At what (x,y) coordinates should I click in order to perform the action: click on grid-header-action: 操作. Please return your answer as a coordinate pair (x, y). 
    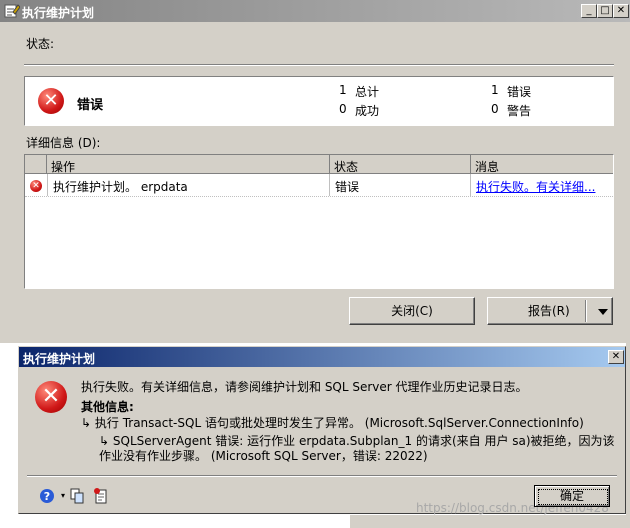
    Looking at the image, I should click on (188, 164).